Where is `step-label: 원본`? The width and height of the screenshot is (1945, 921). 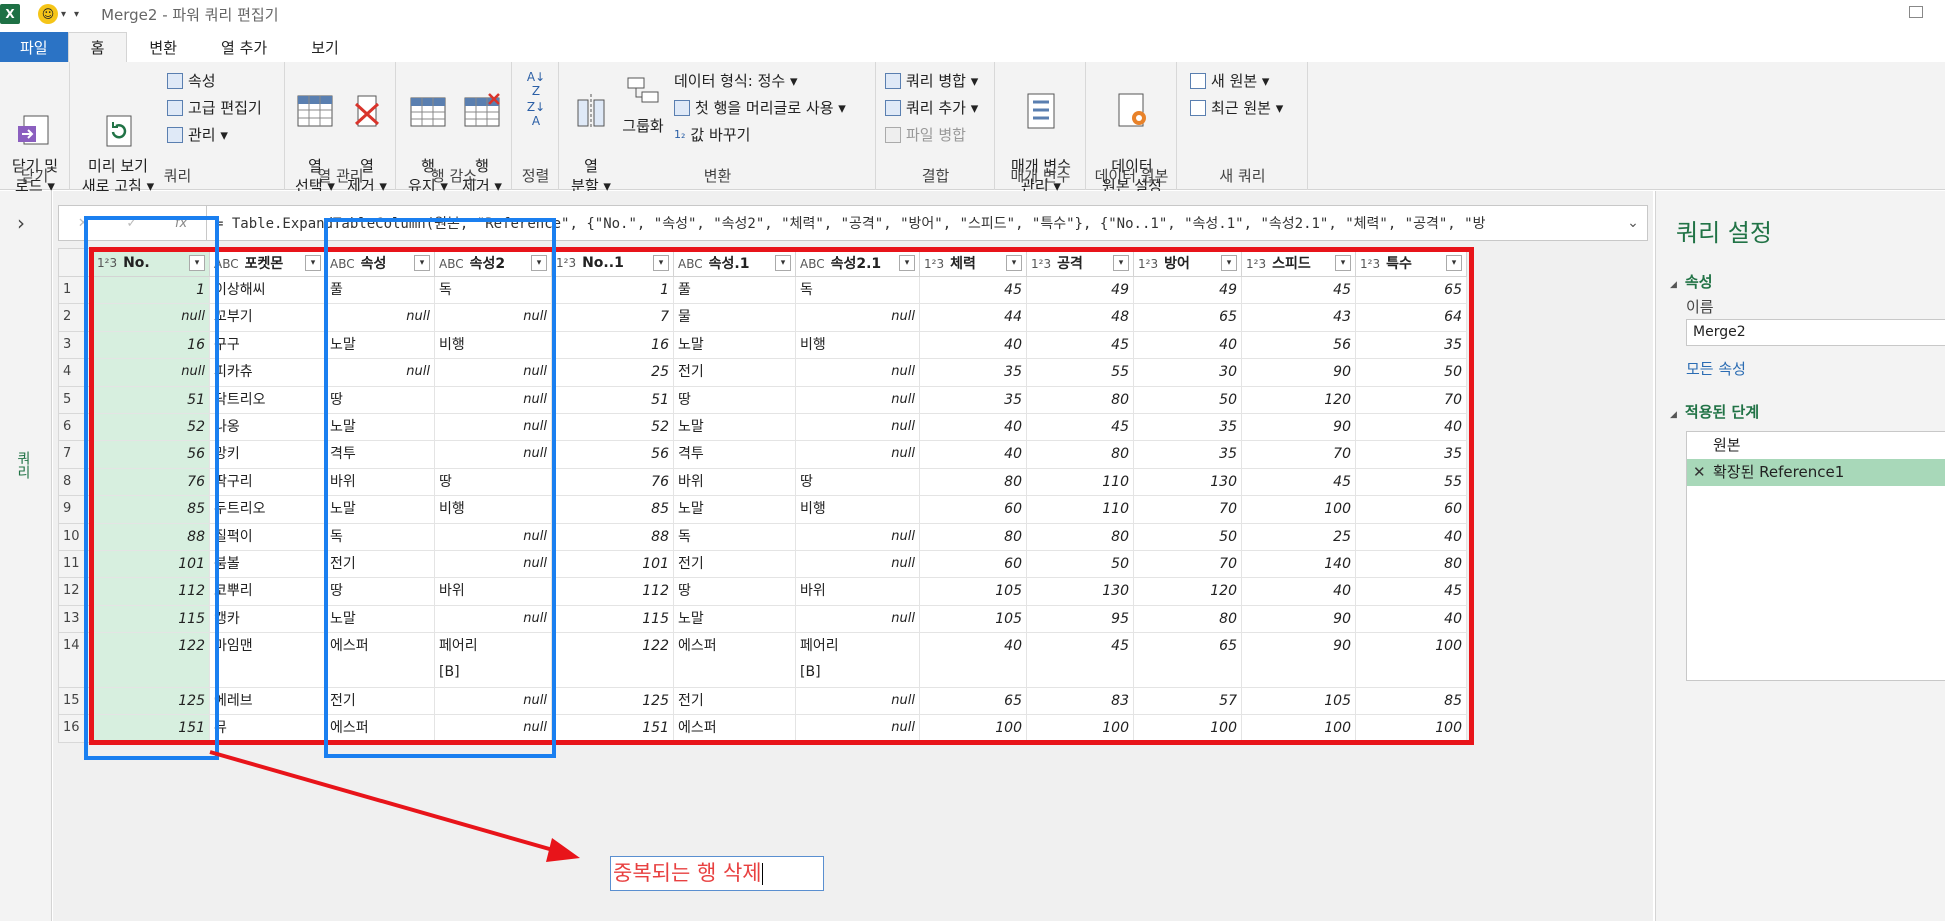
step-label: 원본 is located at coordinates (1727, 445).